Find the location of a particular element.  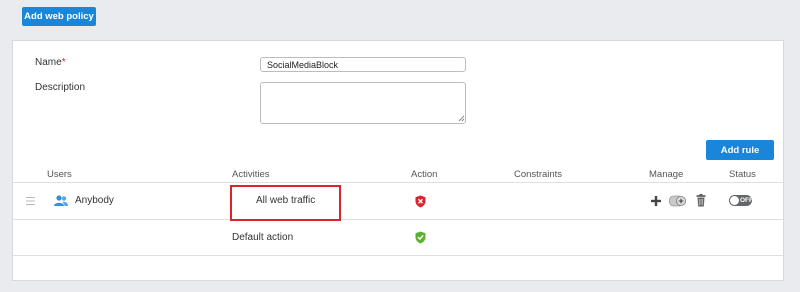

column-header-constraints: Constraints is located at coordinates (538, 174).